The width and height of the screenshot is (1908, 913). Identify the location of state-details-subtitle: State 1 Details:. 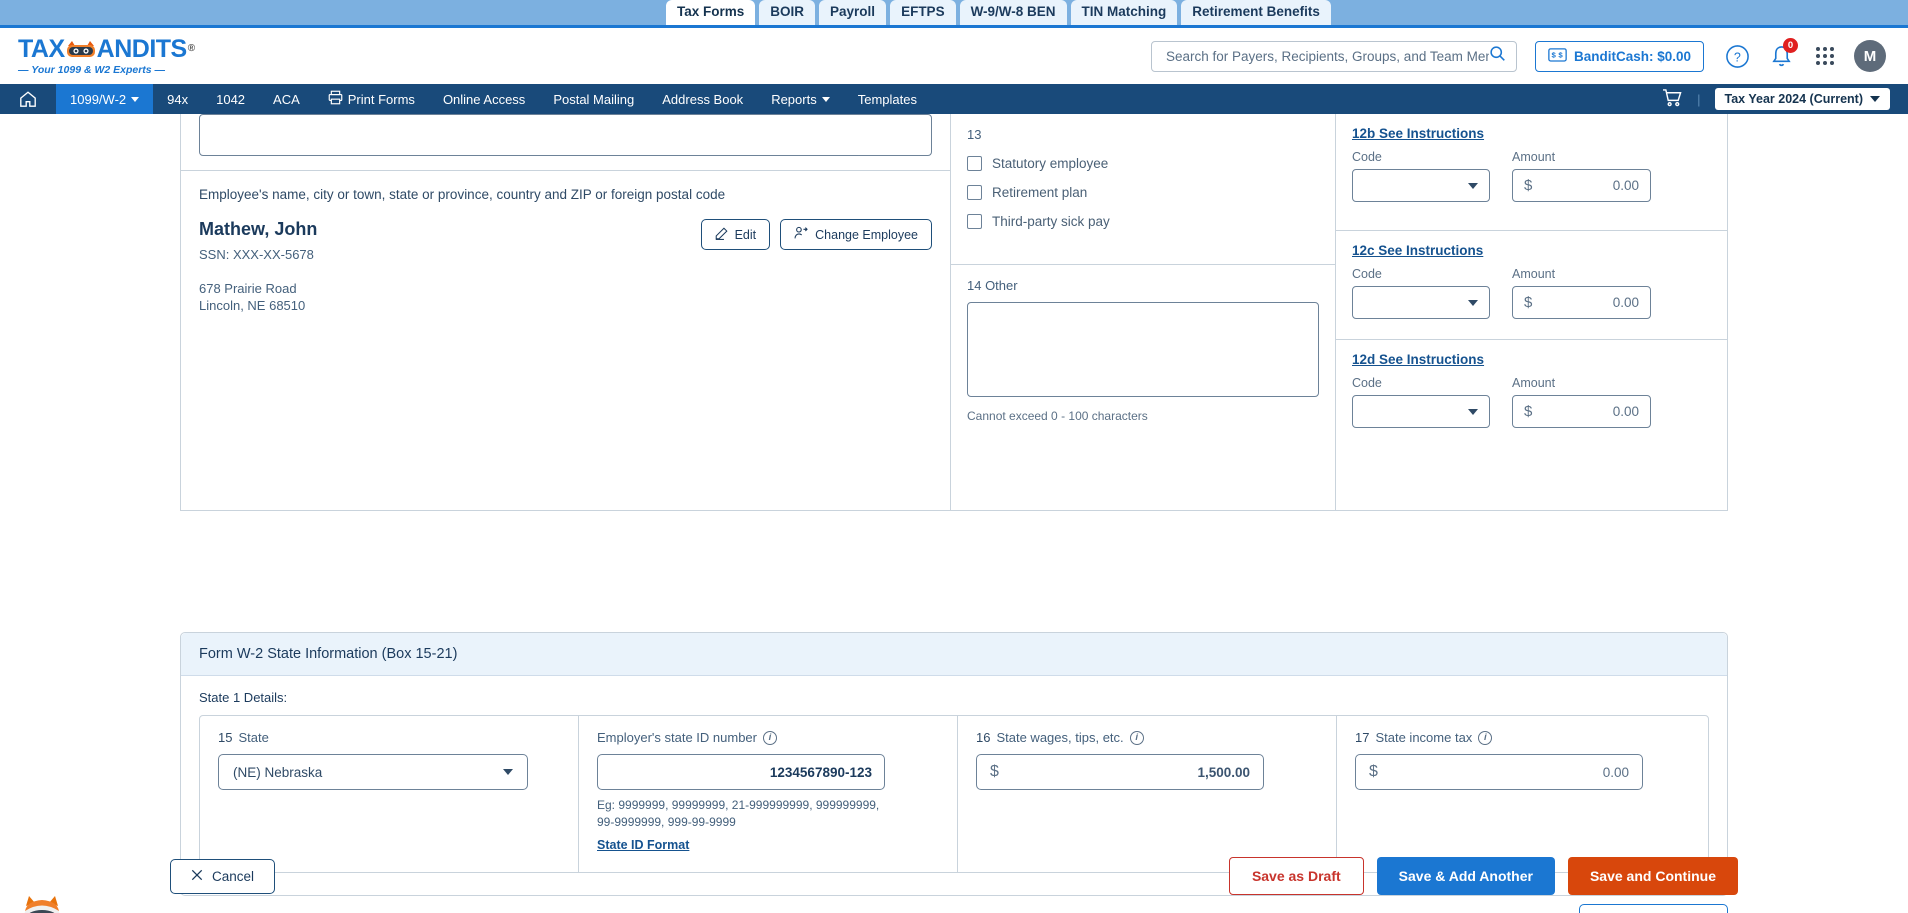
(243, 697).